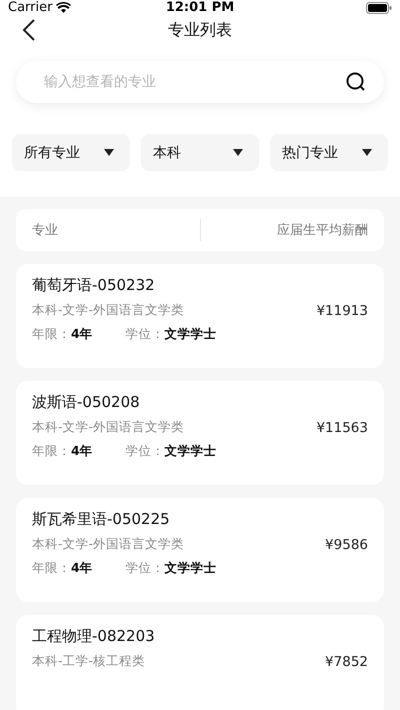 Image resolution: width=400 pixels, height=710 pixels. What do you see at coordinates (94, 285) in the screenshot?
I see `major-name: 葡萄牙语-050232` at bounding box center [94, 285].